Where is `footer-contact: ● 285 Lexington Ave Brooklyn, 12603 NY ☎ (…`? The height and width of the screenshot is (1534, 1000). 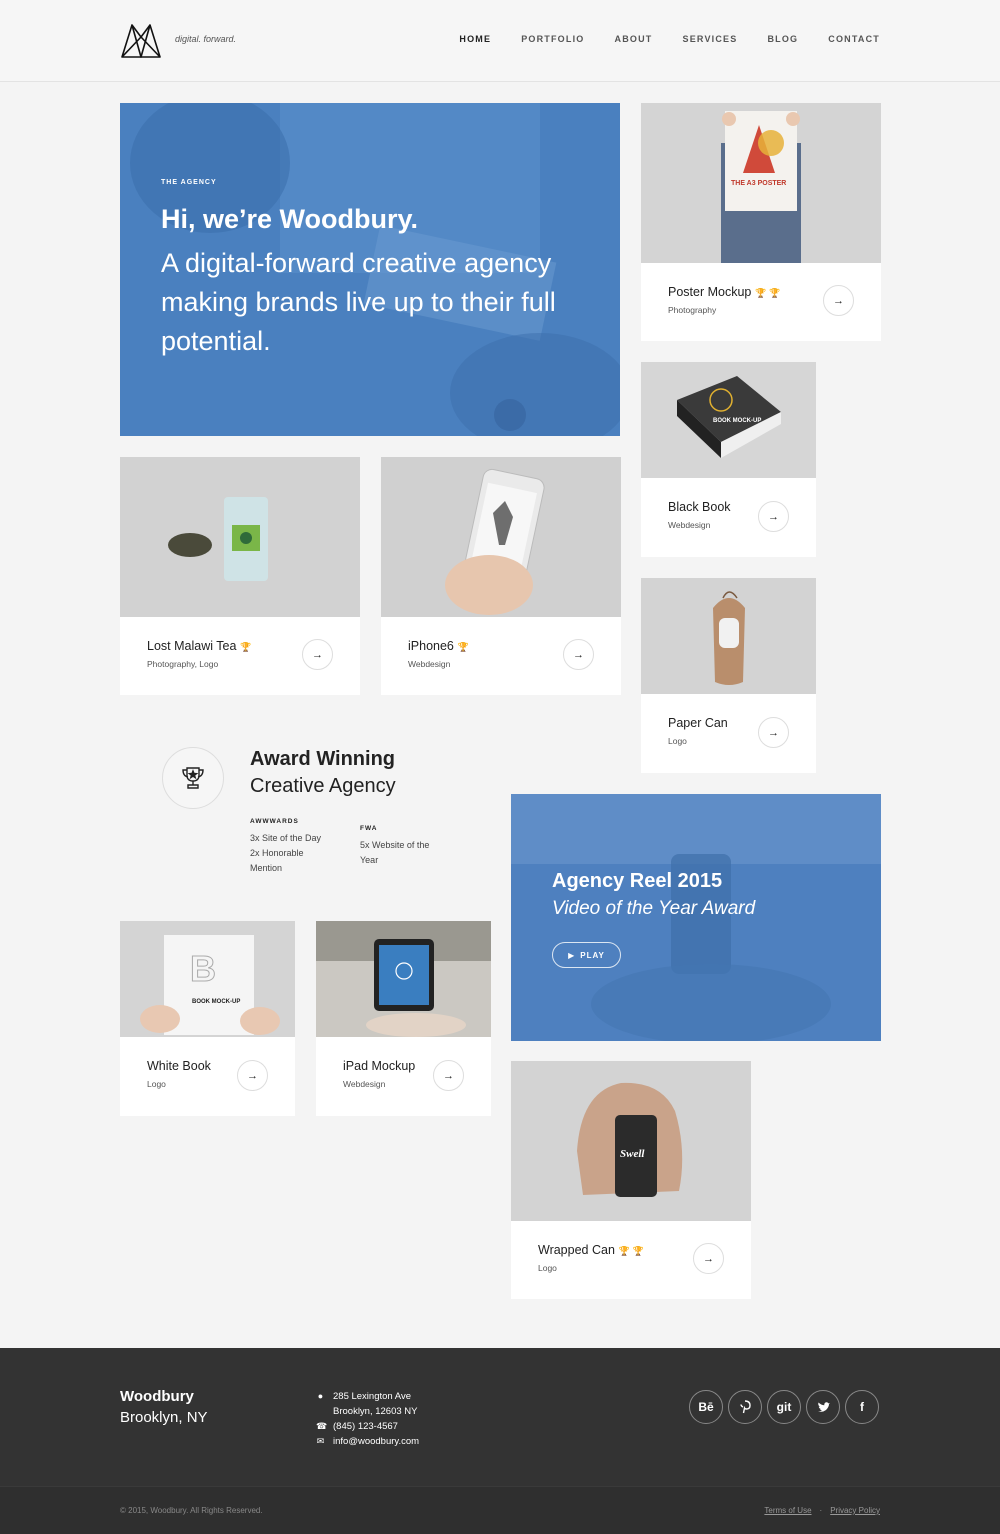 footer-contact: ● 285 Lexington Ave Brooklyn, 12603 NY ☎ (… is located at coordinates (367, 1419).